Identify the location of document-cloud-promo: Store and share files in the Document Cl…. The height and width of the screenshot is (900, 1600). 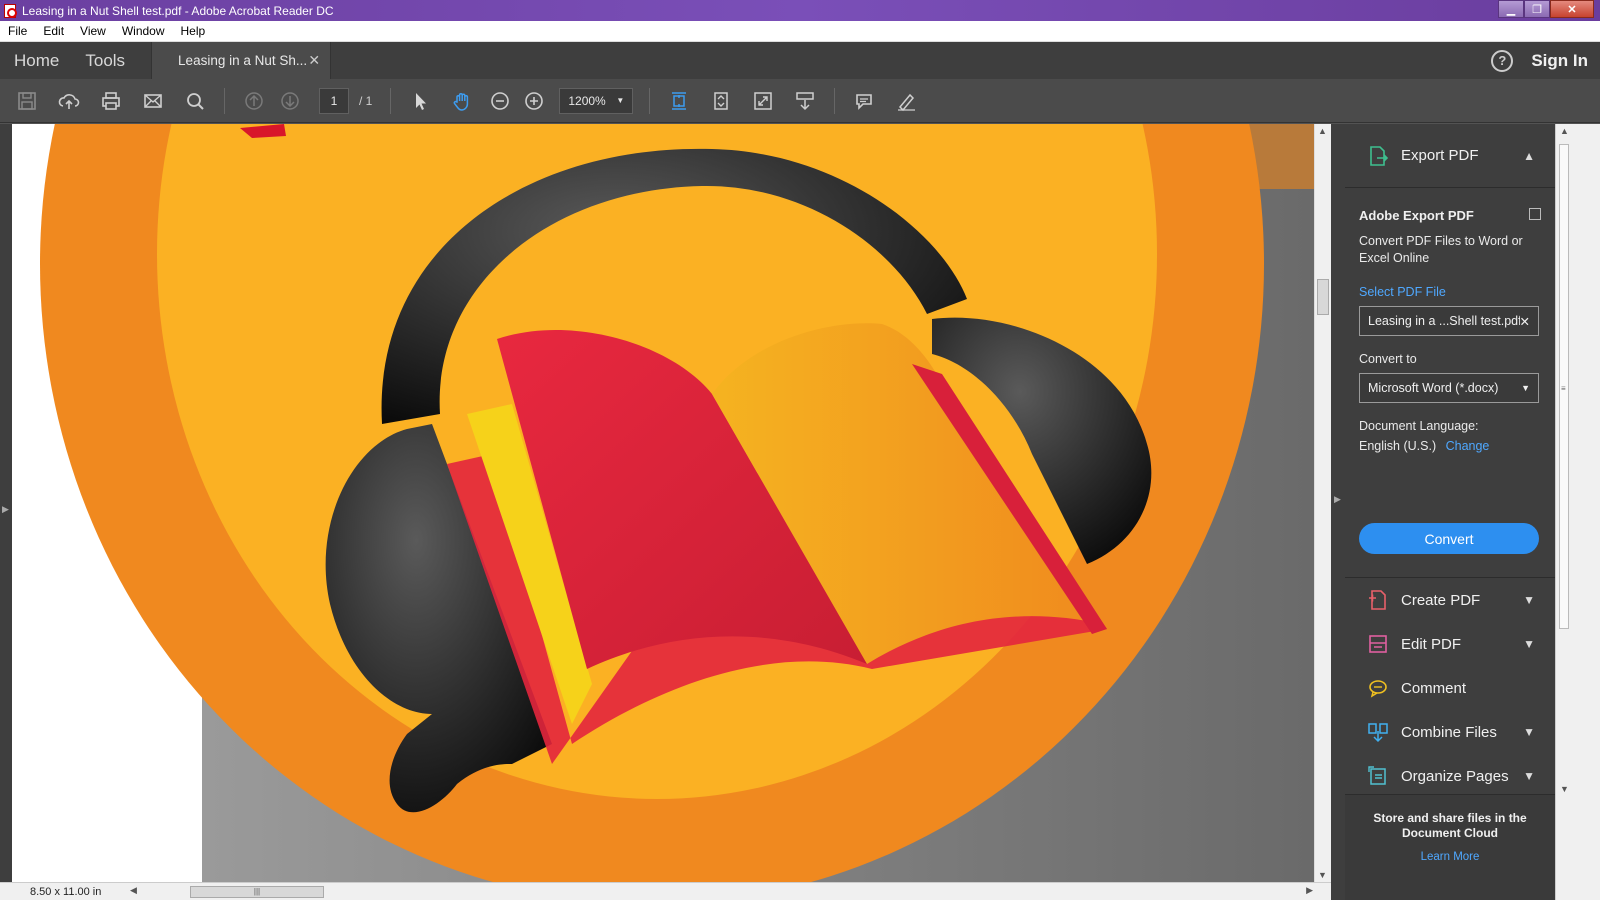
(1450, 847).